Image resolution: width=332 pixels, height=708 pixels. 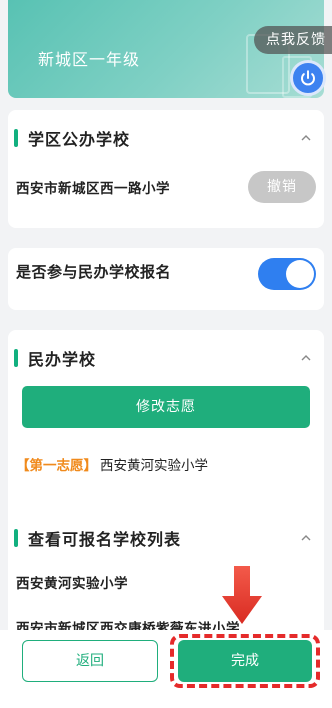 I want to click on modify-preference-button: 修改志愿, so click(x=166, y=407).